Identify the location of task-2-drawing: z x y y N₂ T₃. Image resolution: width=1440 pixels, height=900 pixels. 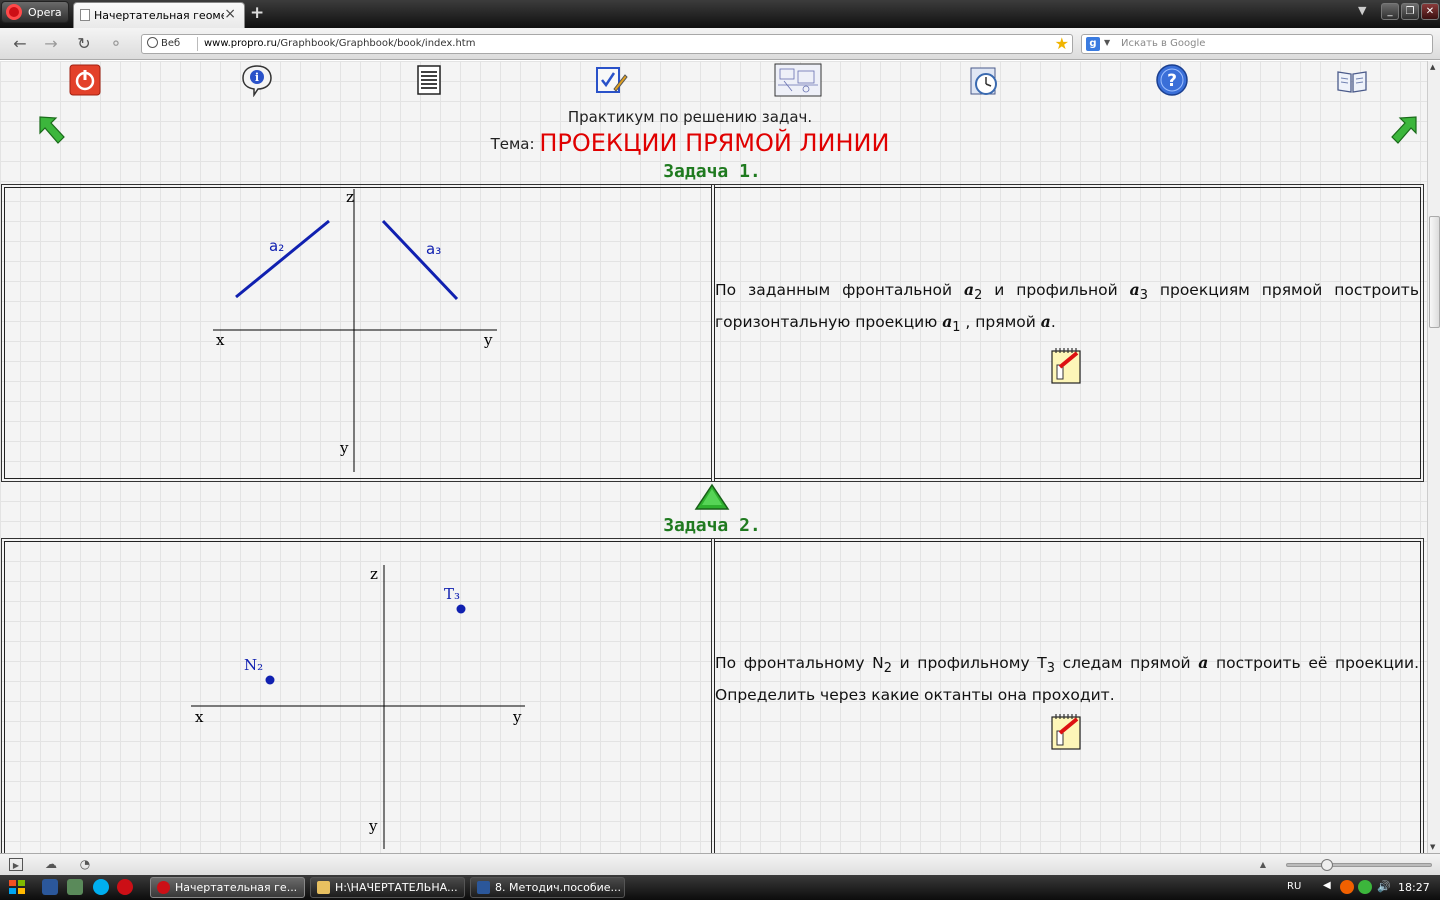
(358, 707).